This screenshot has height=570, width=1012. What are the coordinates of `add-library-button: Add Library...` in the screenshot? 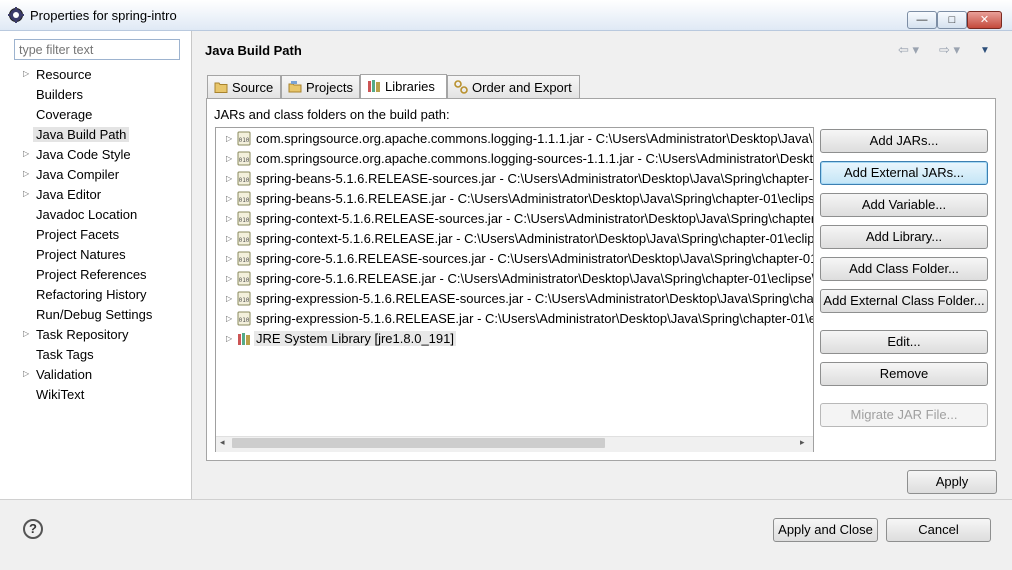 It's located at (904, 237).